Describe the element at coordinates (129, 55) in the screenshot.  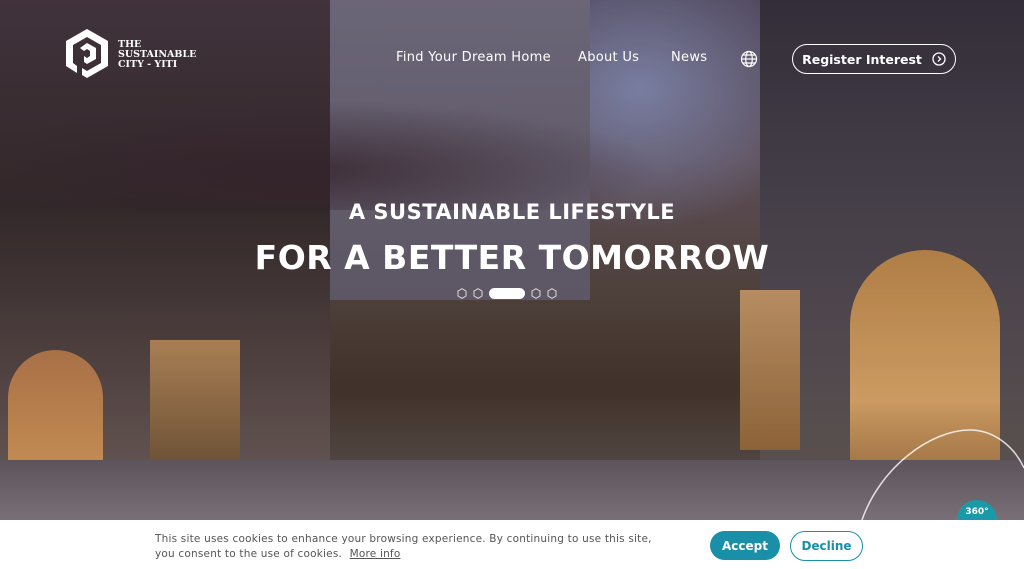
I see `site-logo: THE SUSTAINABLE CITY - YITI` at that location.